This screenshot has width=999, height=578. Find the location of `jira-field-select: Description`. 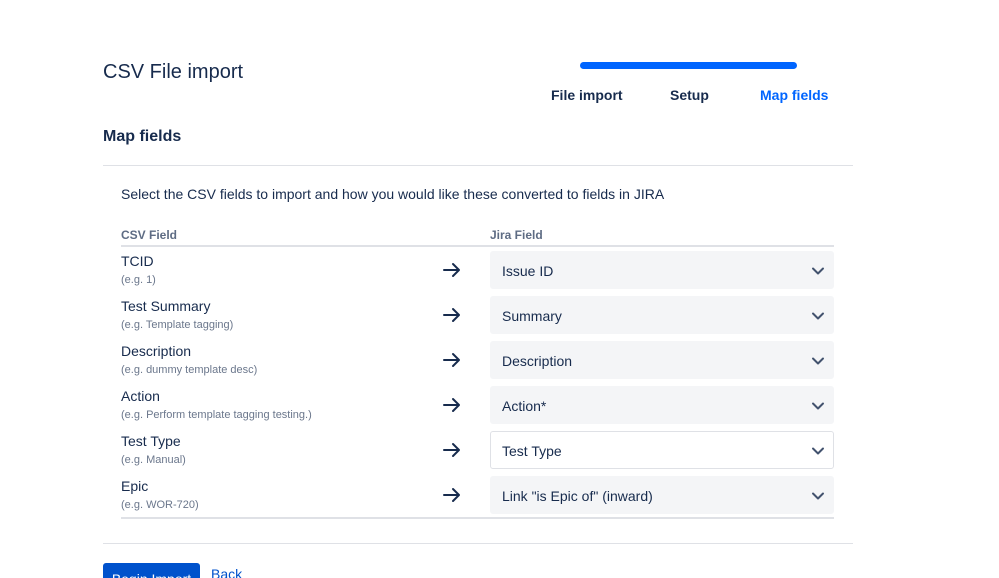

jira-field-select: Description is located at coordinates (662, 360).